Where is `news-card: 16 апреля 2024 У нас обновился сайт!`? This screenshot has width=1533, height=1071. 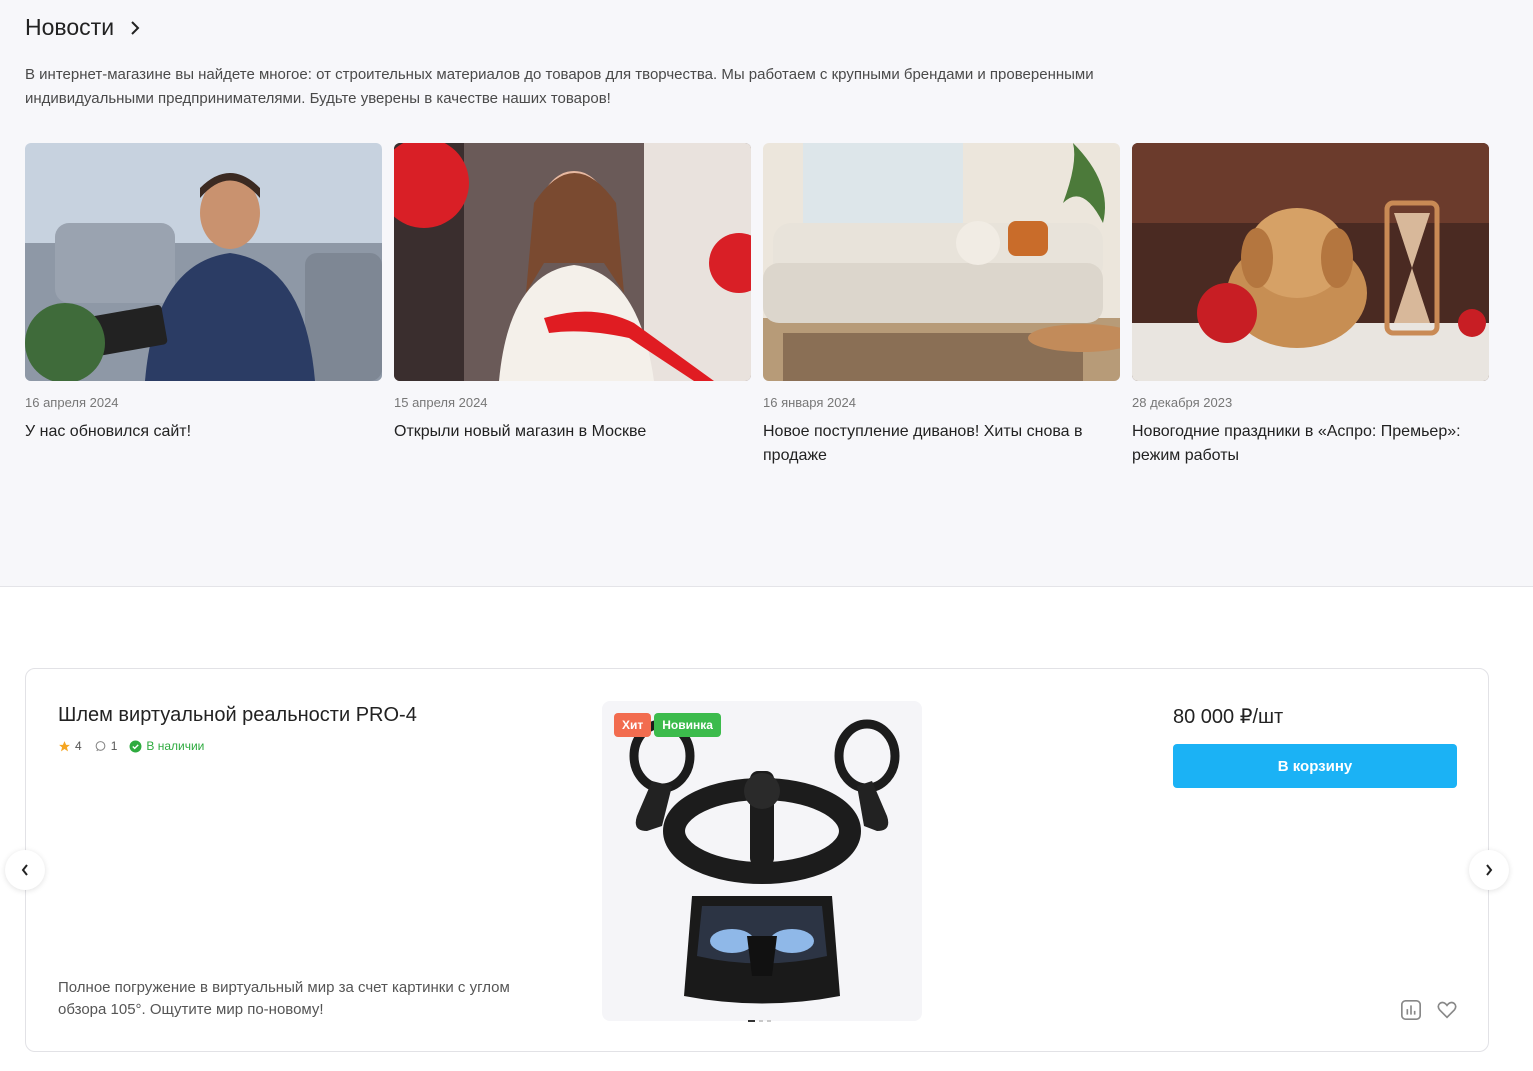
news-card: 16 апреля 2024 У нас обновился сайт! is located at coordinates (203, 293).